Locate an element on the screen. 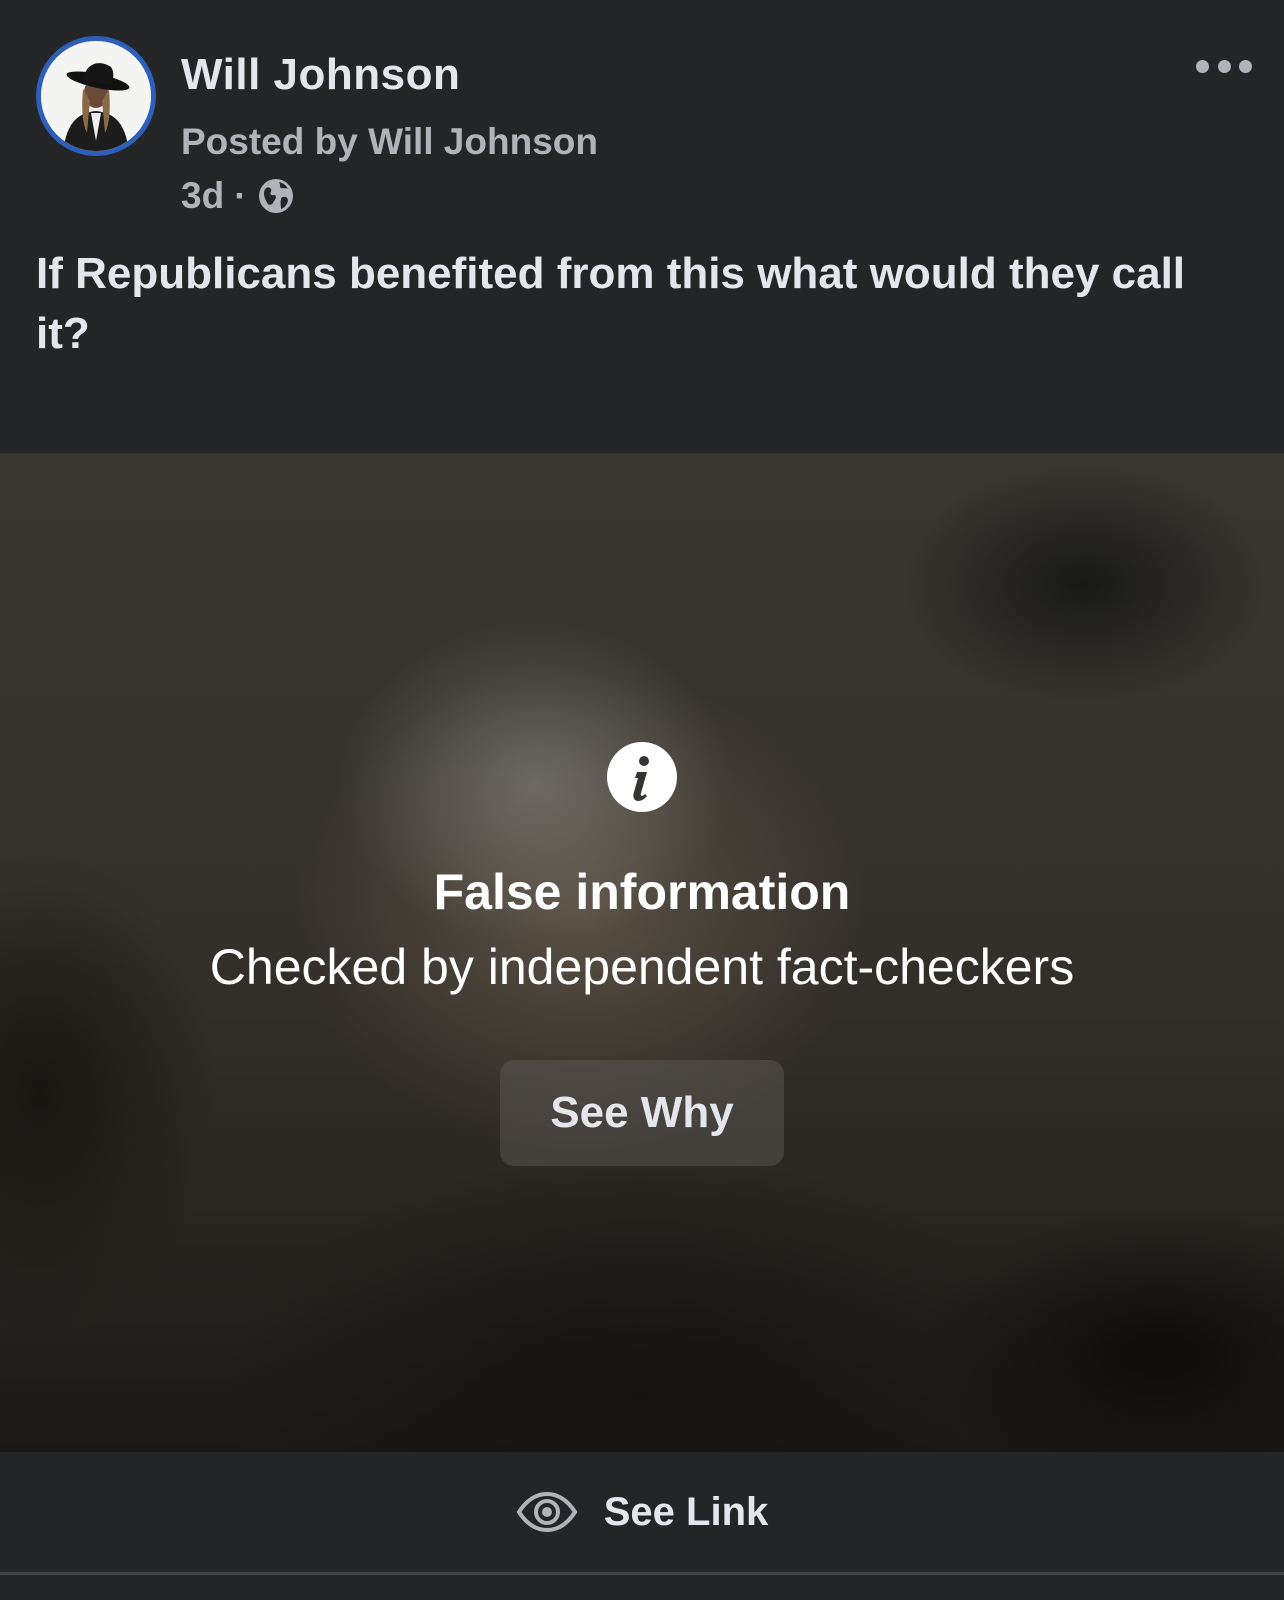 The width and height of the screenshot is (1284, 1600). post-meta: 3d · is located at coordinates (238, 196).